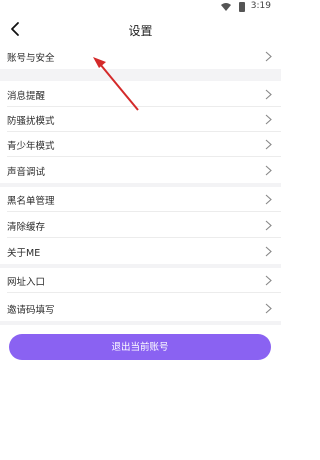 This screenshot has height=460, width=320. I want to click on navigation-bar: 设置, so click(140, 30).